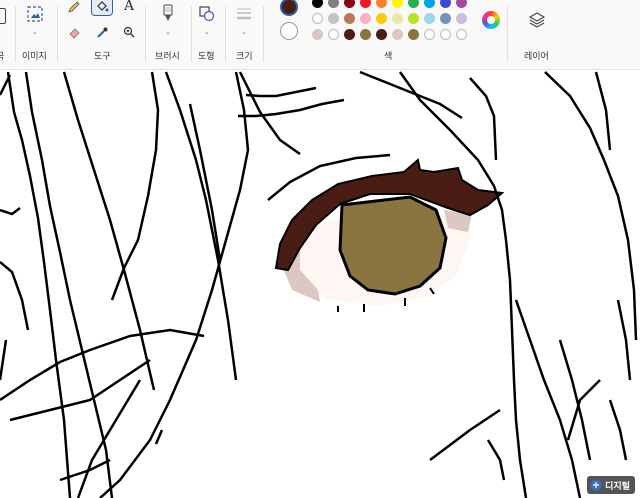 The height and width of the screenshot is (498, 640). I want to click on layers-icon, so click(537, 20).